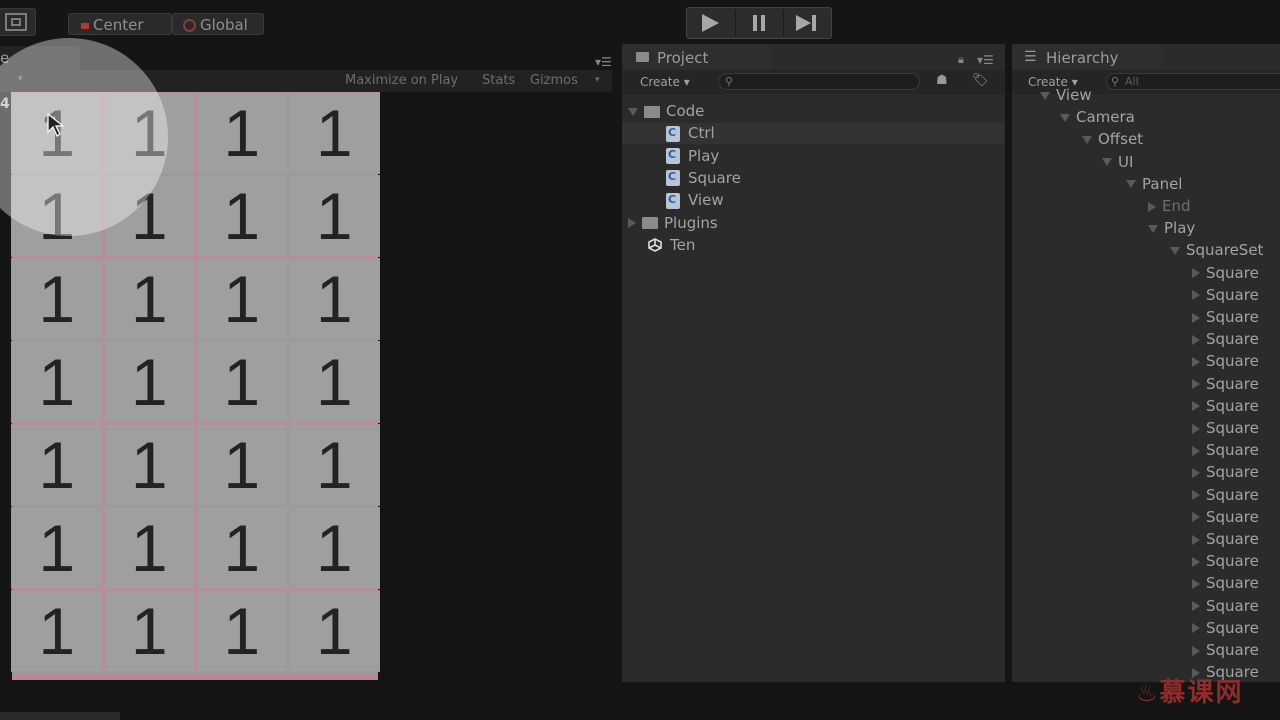  Describe the element at coordinates (806, 23) in the screenshot. I see `step-button` at that location.